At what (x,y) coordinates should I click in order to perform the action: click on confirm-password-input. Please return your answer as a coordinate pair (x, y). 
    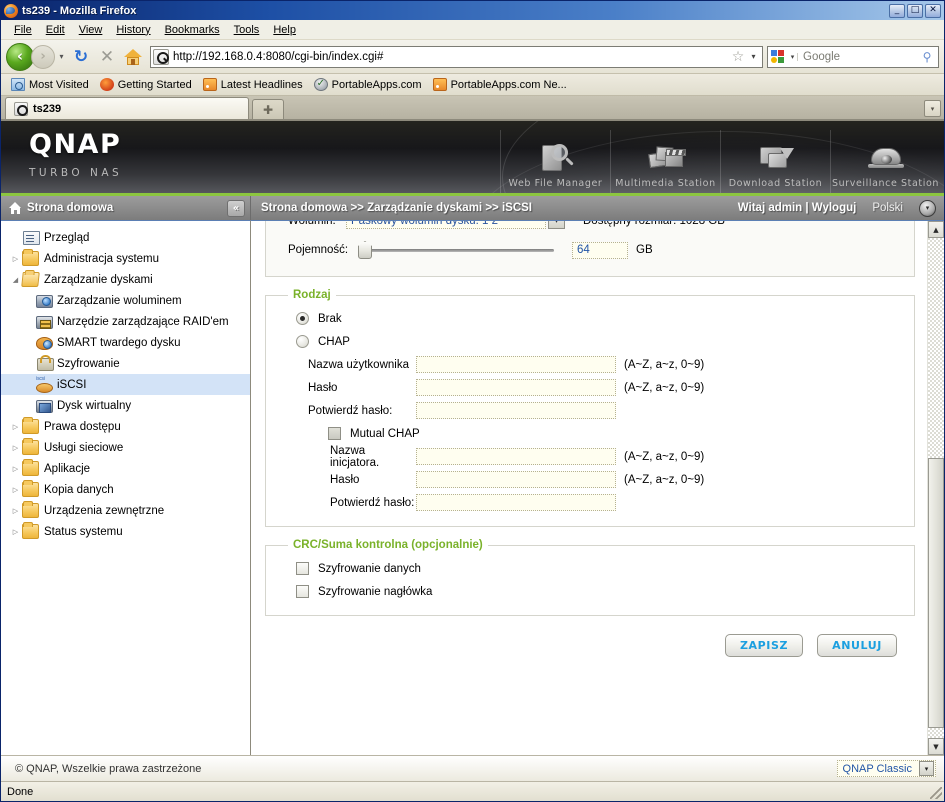
    Looking at the image, I should click on (516, 410).